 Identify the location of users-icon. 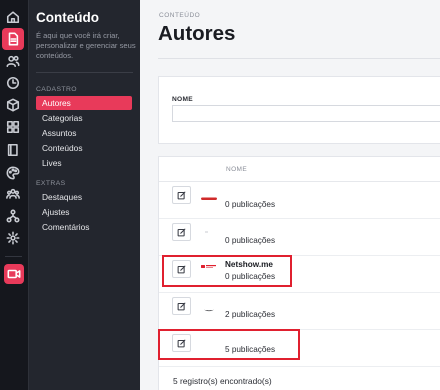
(13, 61).